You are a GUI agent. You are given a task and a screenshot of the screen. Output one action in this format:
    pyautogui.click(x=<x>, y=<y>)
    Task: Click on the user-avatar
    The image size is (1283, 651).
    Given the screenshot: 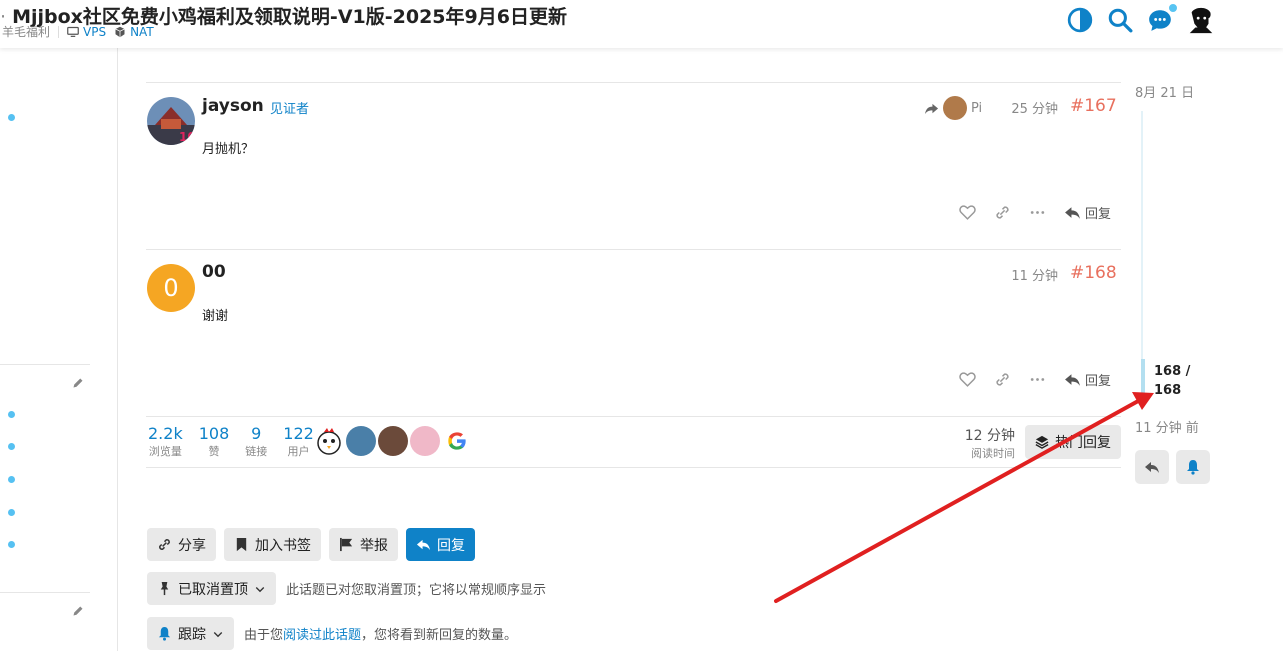 What is the action you would take?
    pyautogui.click(x=1201, y=20)
    